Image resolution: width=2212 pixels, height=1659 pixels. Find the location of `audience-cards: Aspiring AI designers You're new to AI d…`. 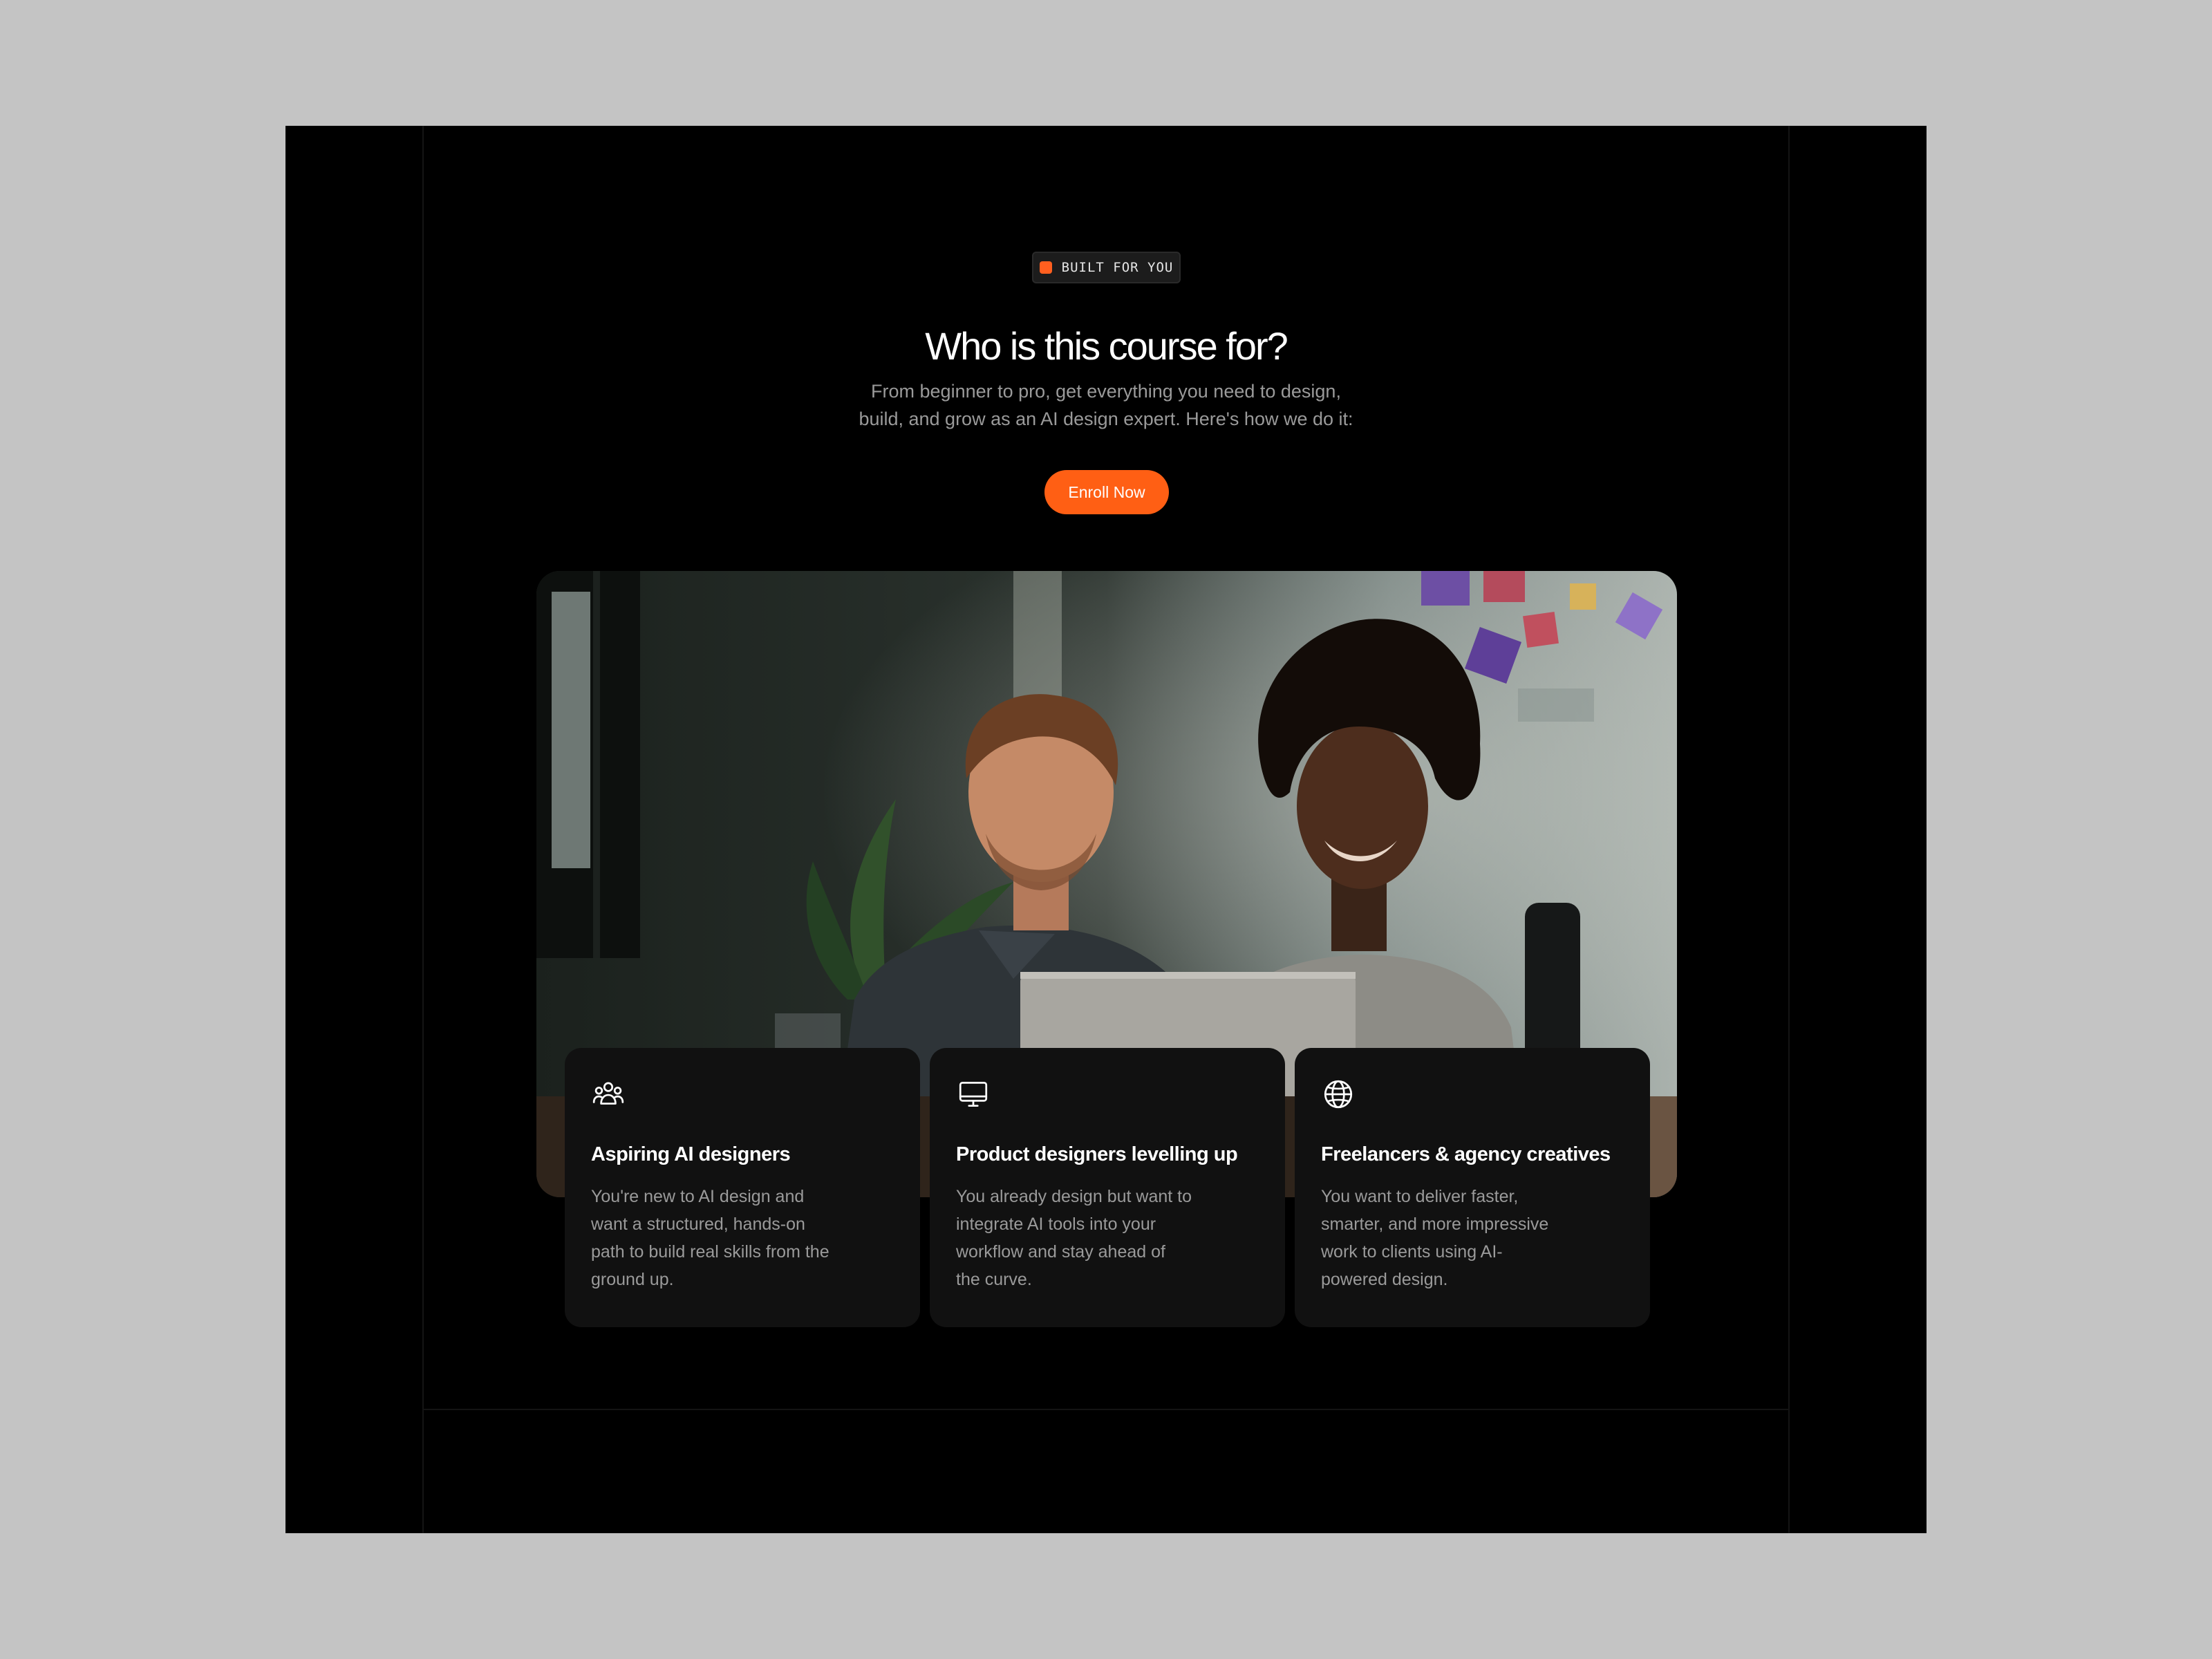

audience-cards: Aspiring AI designers You're new to AI d… is located at coordinates (1107, 1187).